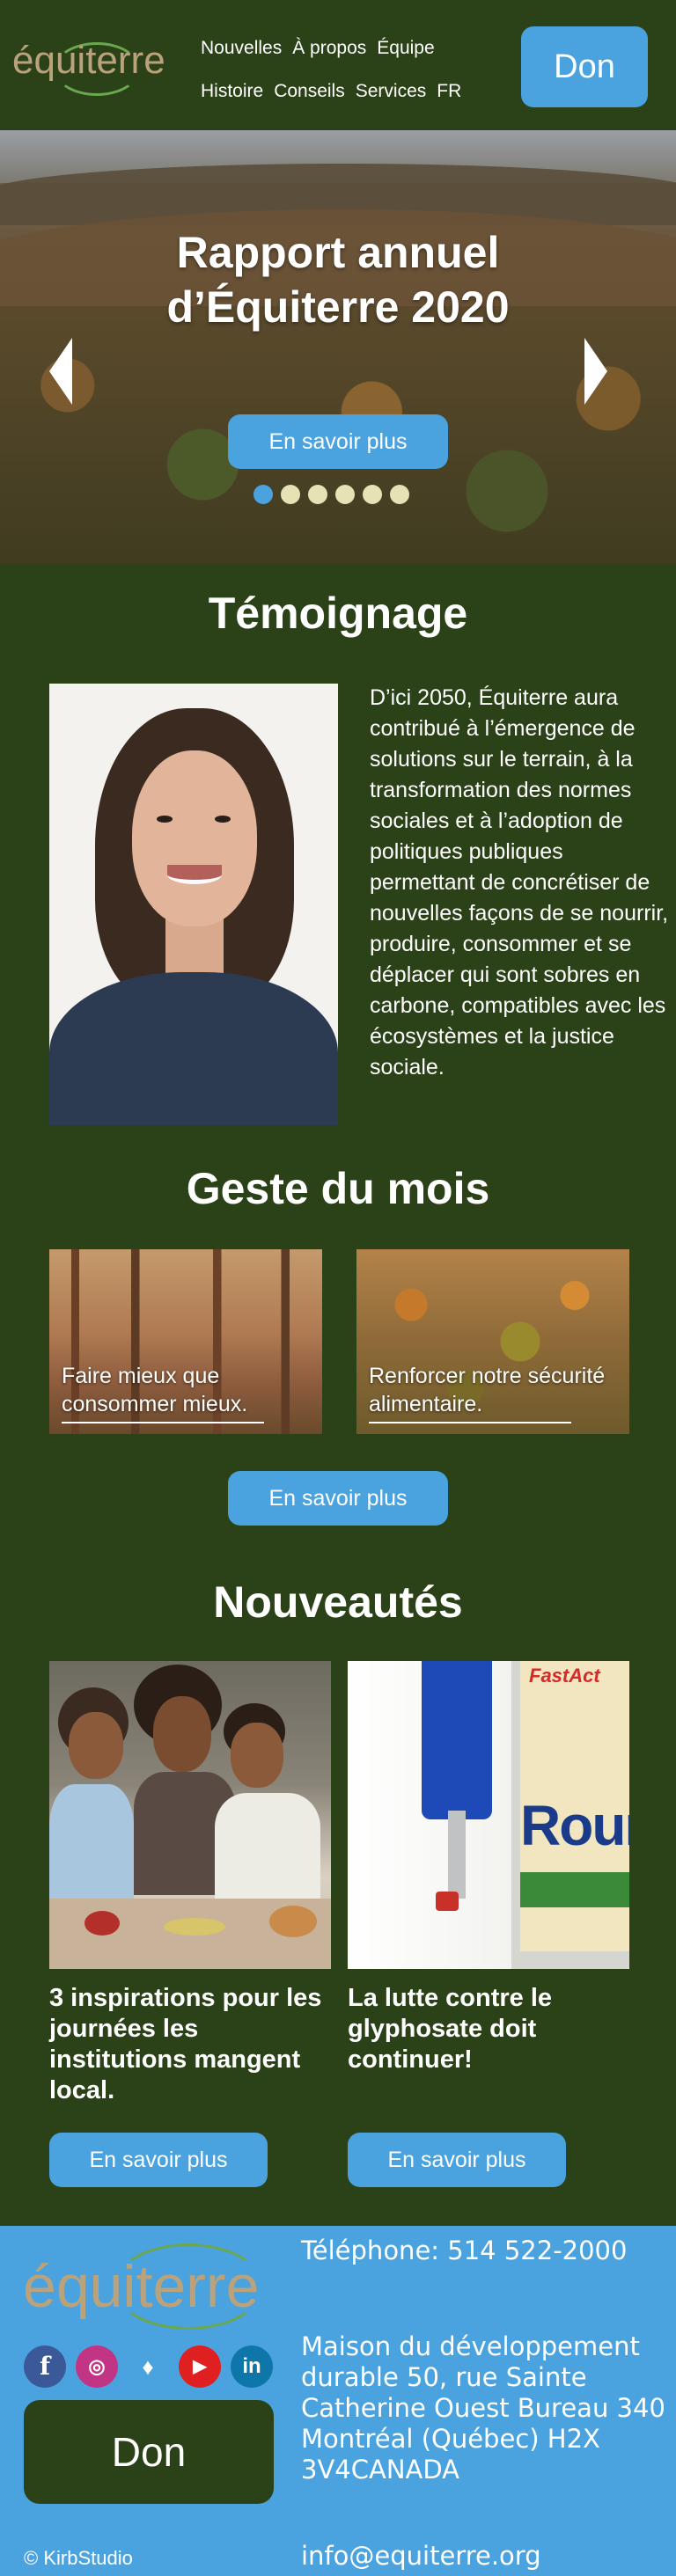 This screenshot has width=676, height=2576. I want to click on temoignage-title: Témoignage, so click(338, 613).